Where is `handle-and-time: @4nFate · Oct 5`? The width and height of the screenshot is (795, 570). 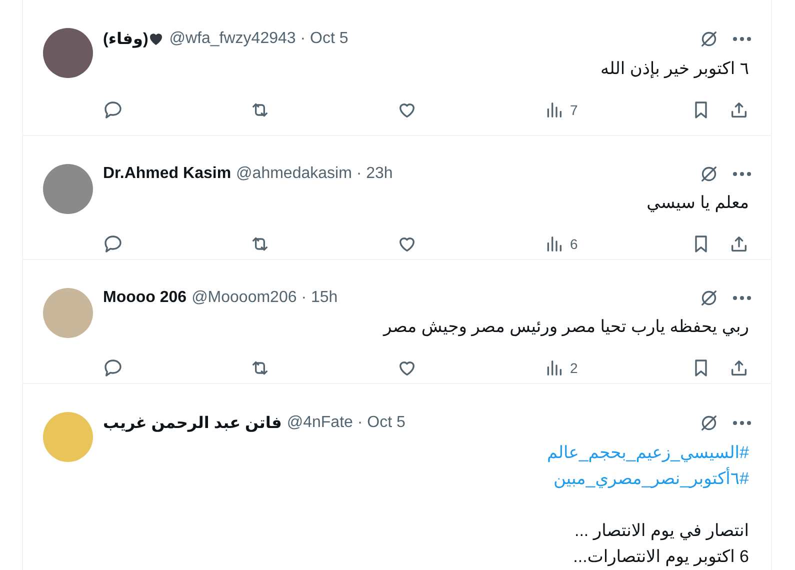
handle-and-time: @4nFate · Oct 5 is located at coordinates (346, 423).